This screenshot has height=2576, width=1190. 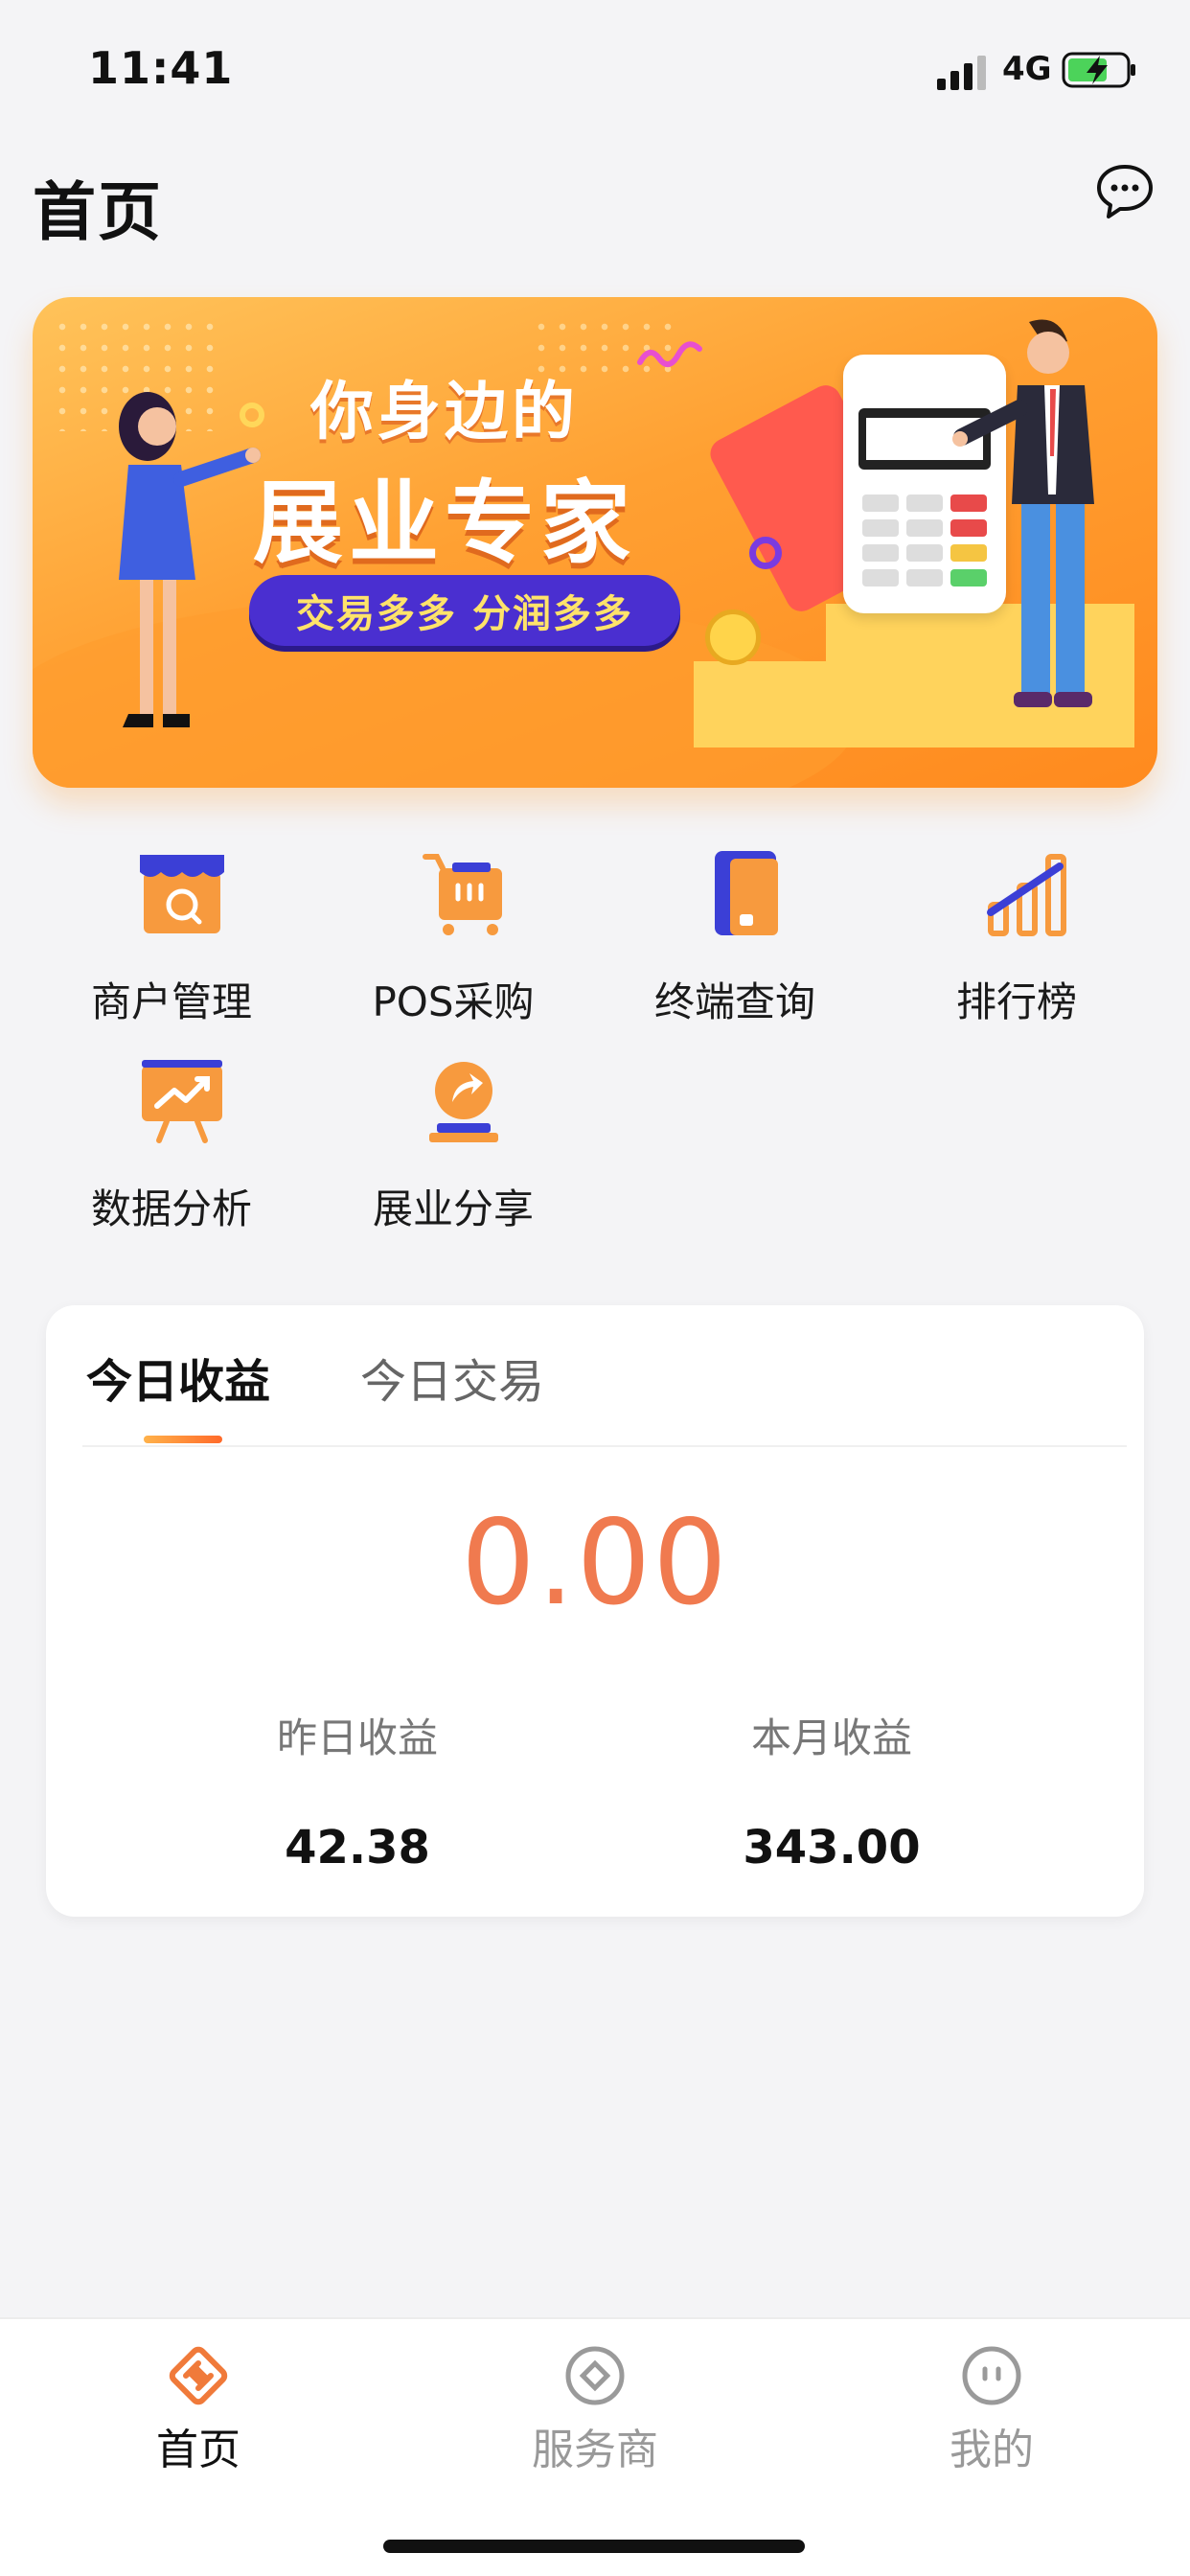 What do you see at coordinates (1125, 191) in the screenshot?
I see `chat-bubble-icon` at bounding box center [1125, 191].